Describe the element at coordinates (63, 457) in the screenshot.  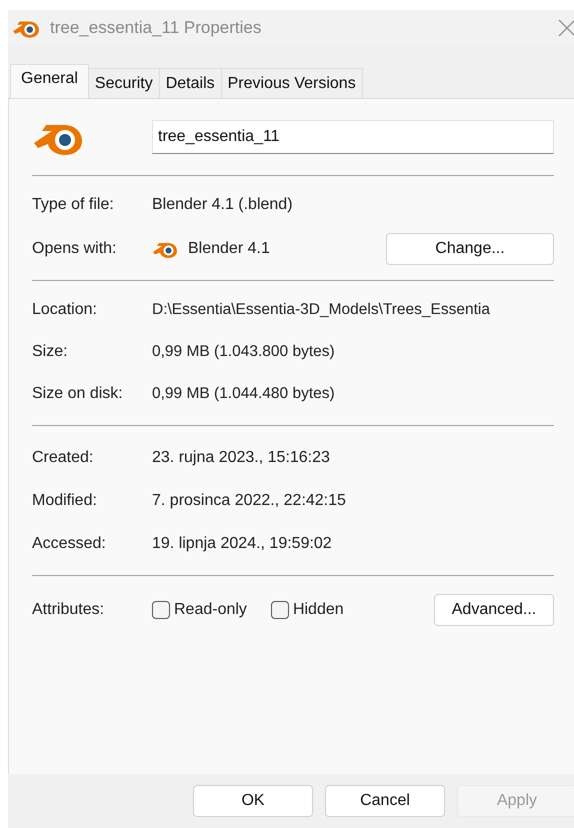
I see `field-label: Created:` at that location.